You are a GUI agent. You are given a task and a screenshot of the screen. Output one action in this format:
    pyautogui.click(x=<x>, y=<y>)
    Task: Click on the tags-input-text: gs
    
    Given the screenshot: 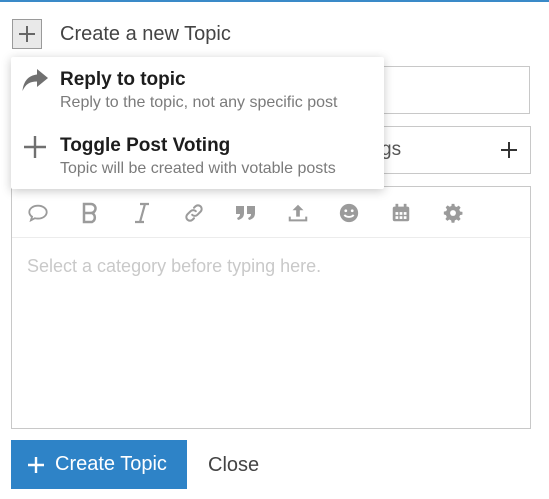 What is the action you would take?
    pyautogui.click(x=391, y=149)
    